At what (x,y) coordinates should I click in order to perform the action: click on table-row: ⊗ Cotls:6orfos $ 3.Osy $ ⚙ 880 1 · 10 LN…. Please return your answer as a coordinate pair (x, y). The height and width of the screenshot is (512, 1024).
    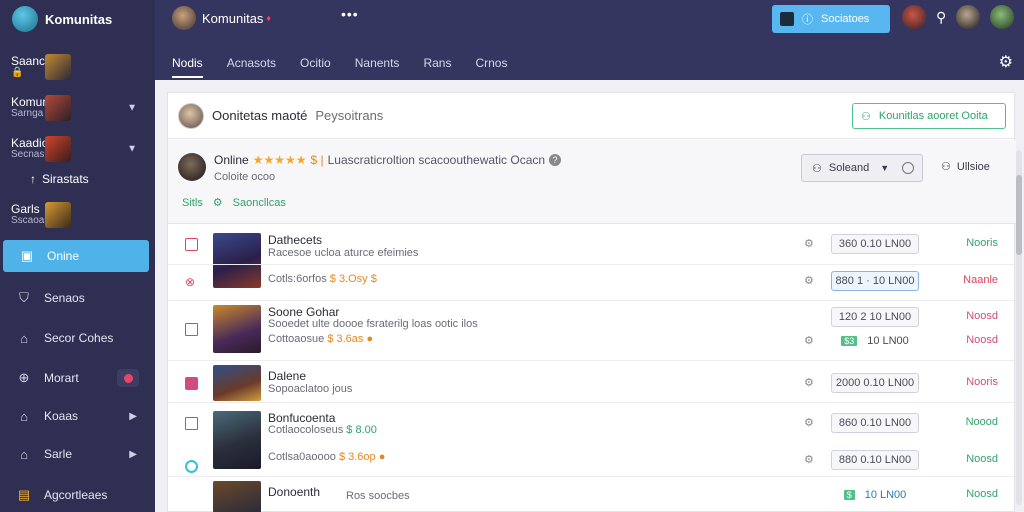
    Looking at the image, I should click on (591, 283).